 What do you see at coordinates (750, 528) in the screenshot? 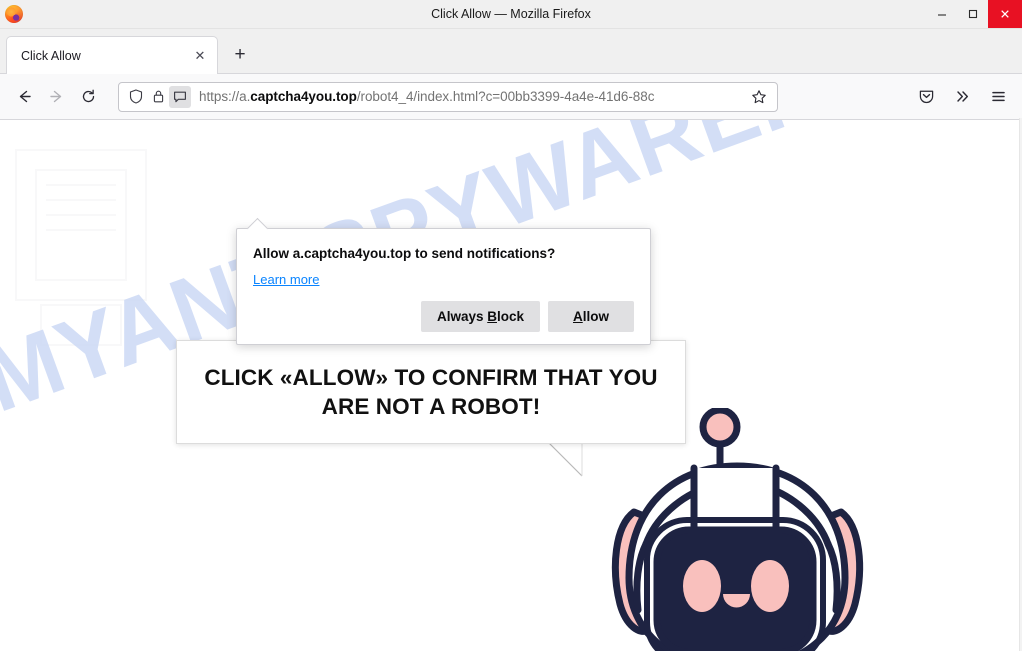
I see `robot-illustration` at bounding box center [750, 528].